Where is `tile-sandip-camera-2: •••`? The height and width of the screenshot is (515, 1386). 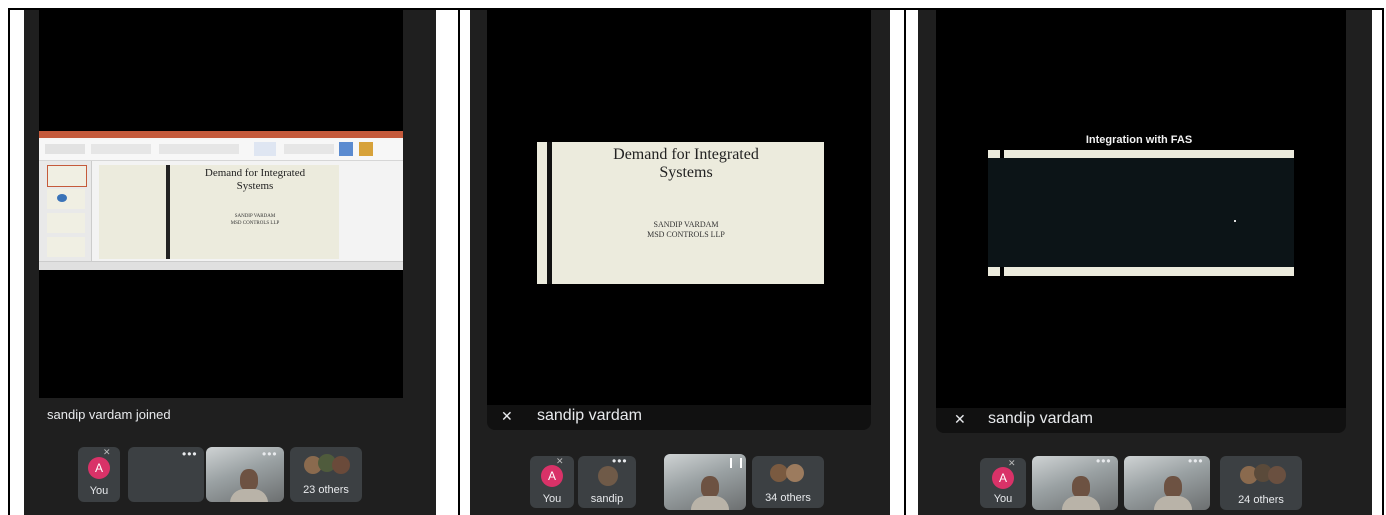
tile-sandip-camera-2: ••• is located at coordinates (1167, 483).